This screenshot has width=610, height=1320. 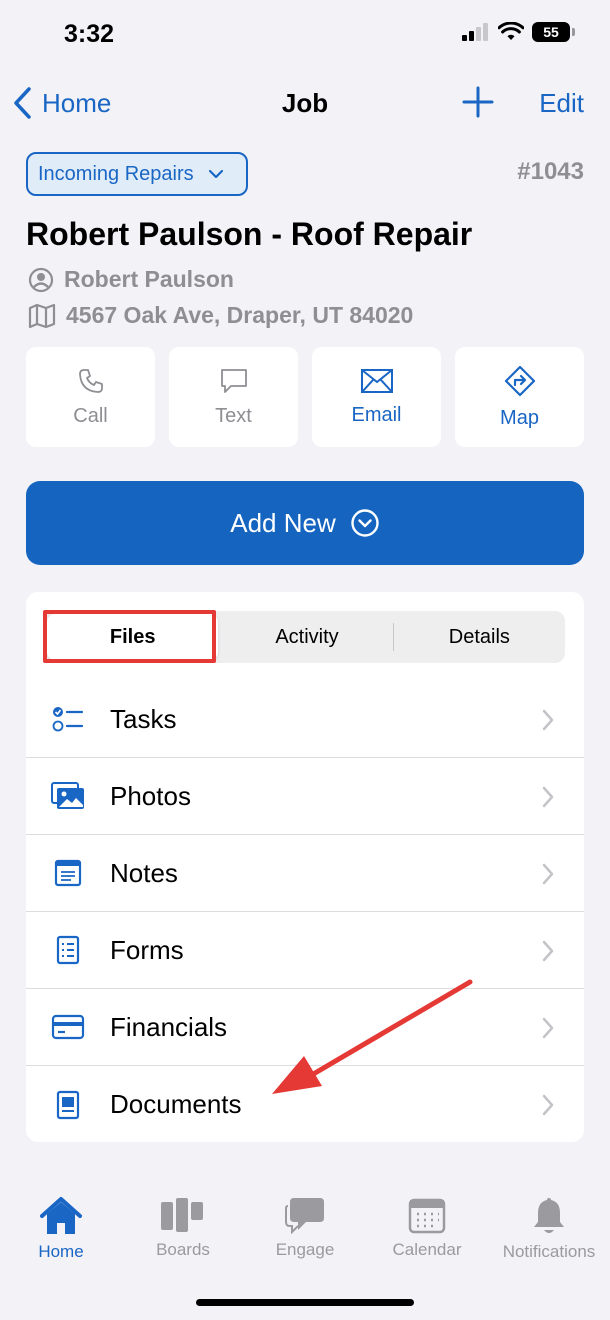 What do you see at coordinates (169, 1026) in the screenshot?
I see `financials-label: Financials` at bounding box center [169, 1026].